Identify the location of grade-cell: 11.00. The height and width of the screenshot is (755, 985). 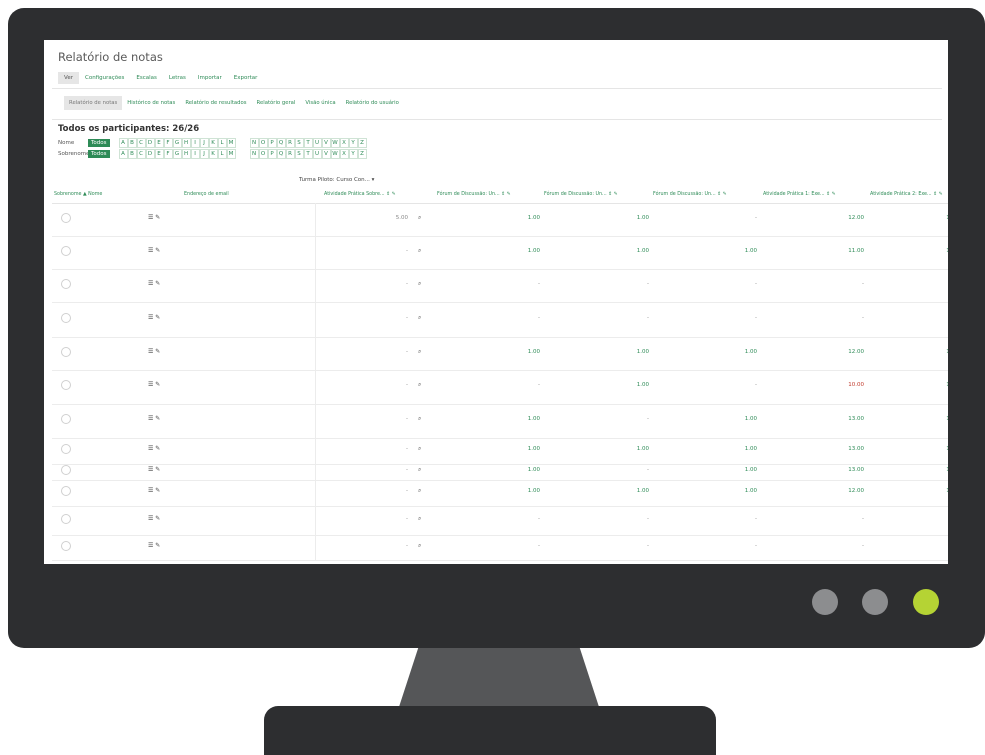
(935, 385).